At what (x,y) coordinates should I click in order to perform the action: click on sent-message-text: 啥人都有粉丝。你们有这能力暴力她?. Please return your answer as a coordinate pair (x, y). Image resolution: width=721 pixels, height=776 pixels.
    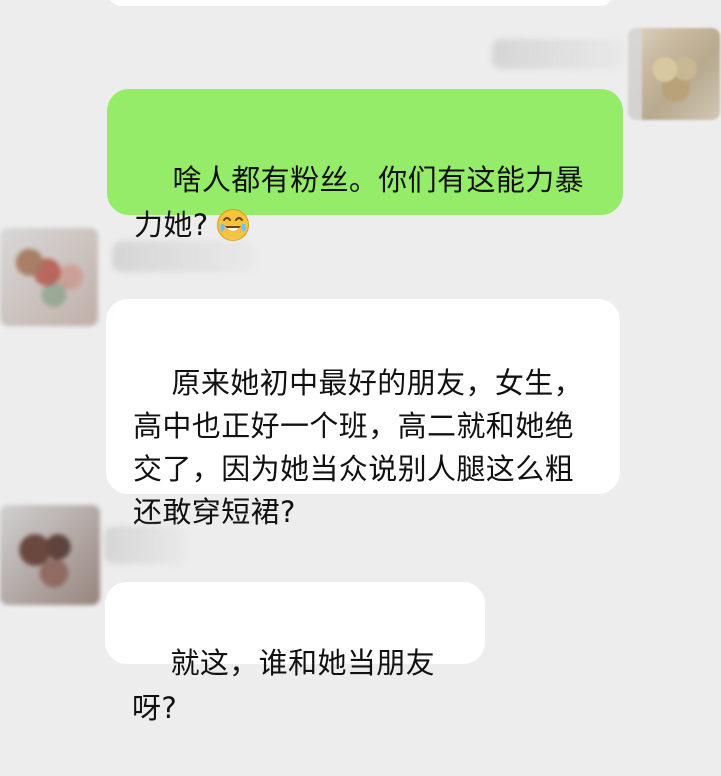
    Looking at the image, I should click on (359, 202).